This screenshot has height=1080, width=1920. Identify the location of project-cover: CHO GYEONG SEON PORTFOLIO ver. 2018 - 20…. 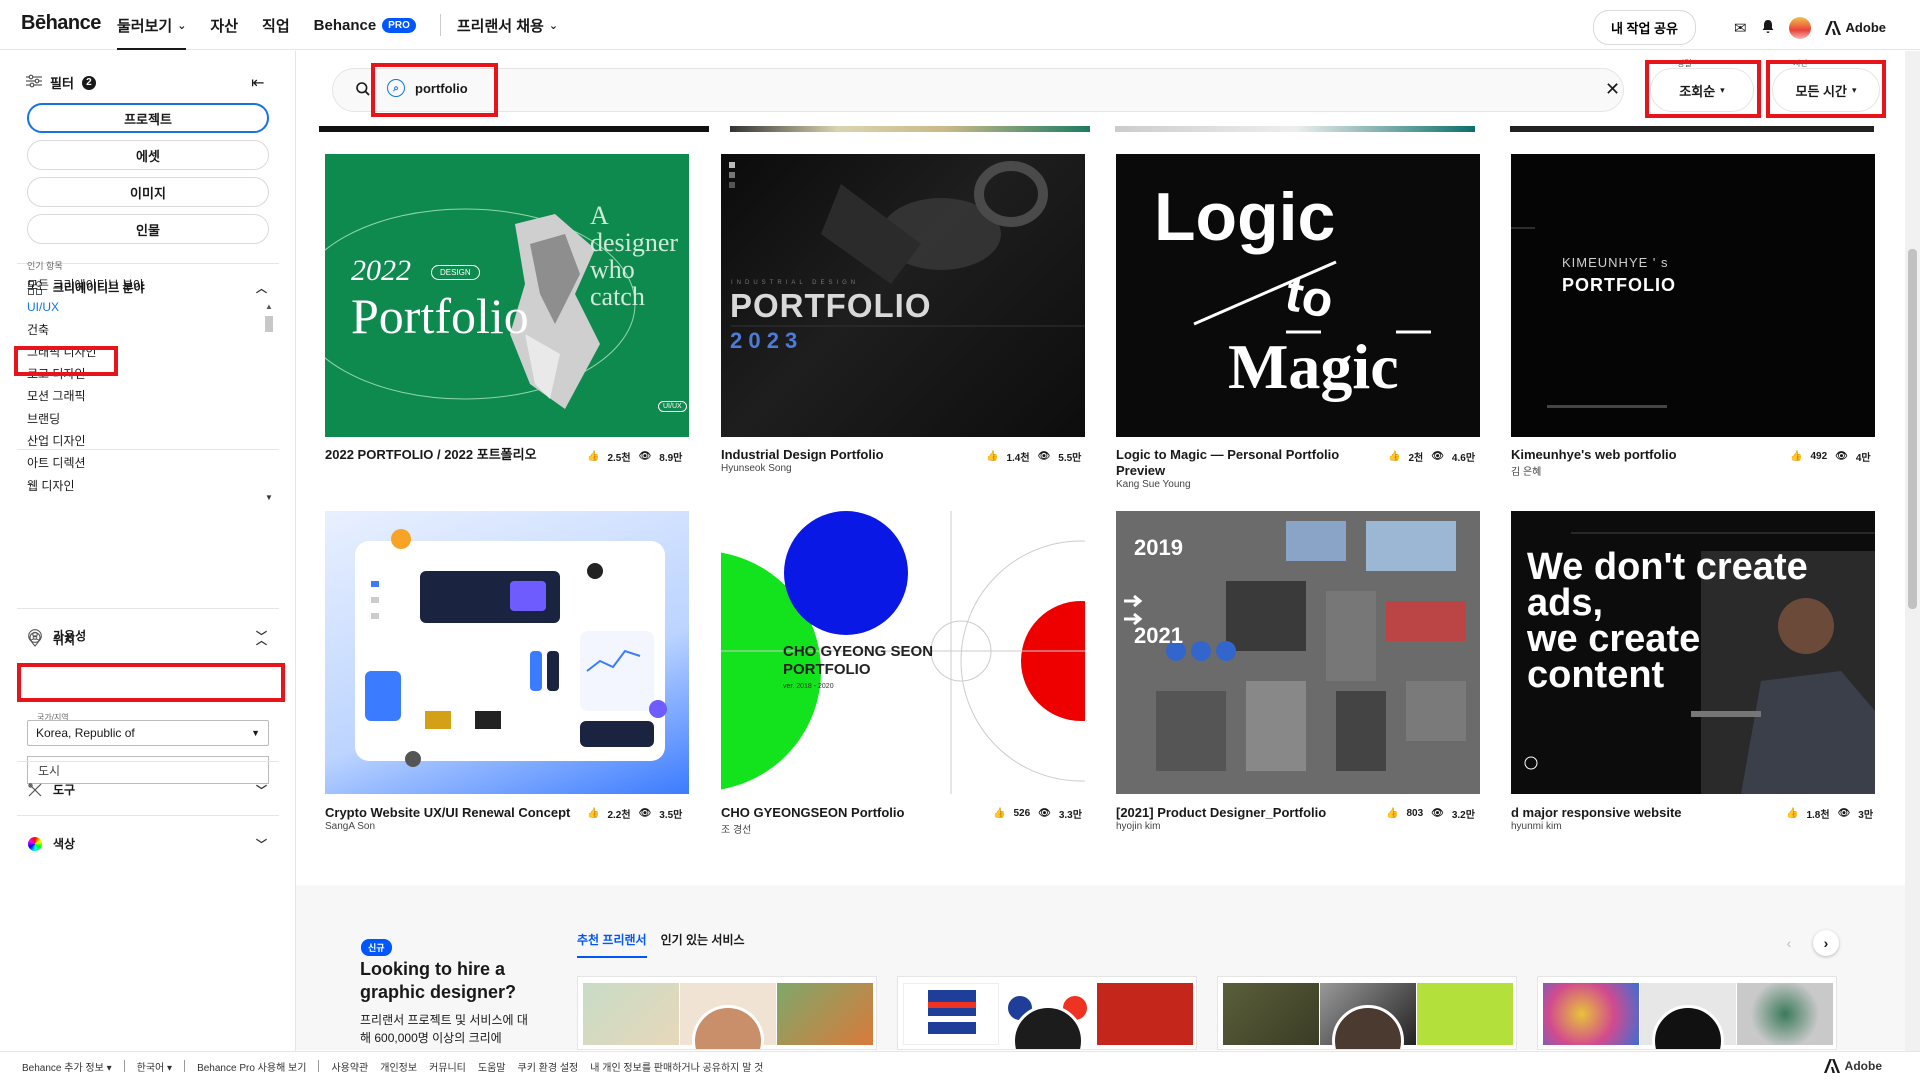
(903, 652).